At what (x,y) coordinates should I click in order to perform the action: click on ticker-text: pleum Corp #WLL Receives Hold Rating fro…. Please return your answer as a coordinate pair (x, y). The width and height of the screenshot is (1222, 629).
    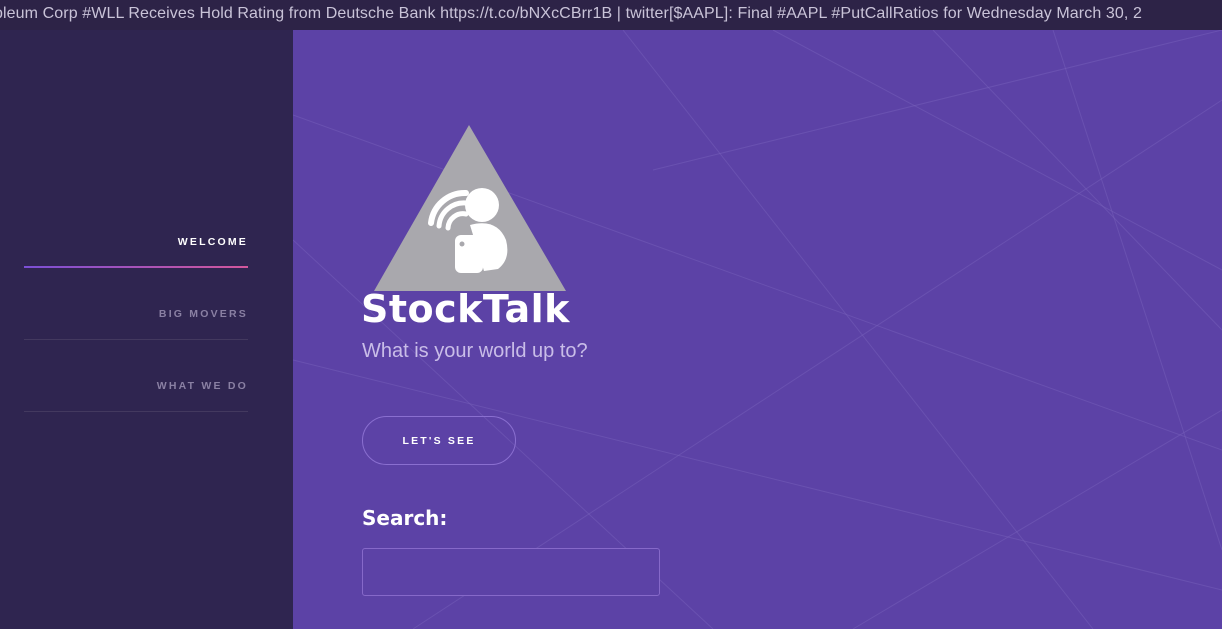
    Looking at the image, I should click on (571, 13).